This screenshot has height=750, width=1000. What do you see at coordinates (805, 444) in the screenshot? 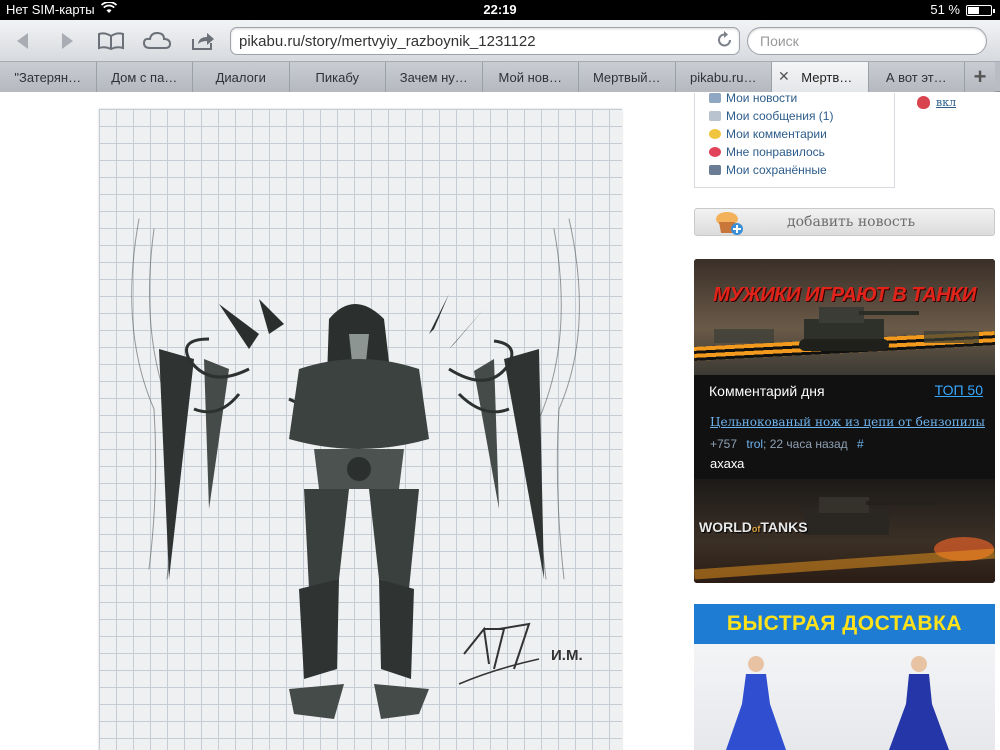
I see `comment-time: ; 22 часа назад` at bounding box center [805, 444].